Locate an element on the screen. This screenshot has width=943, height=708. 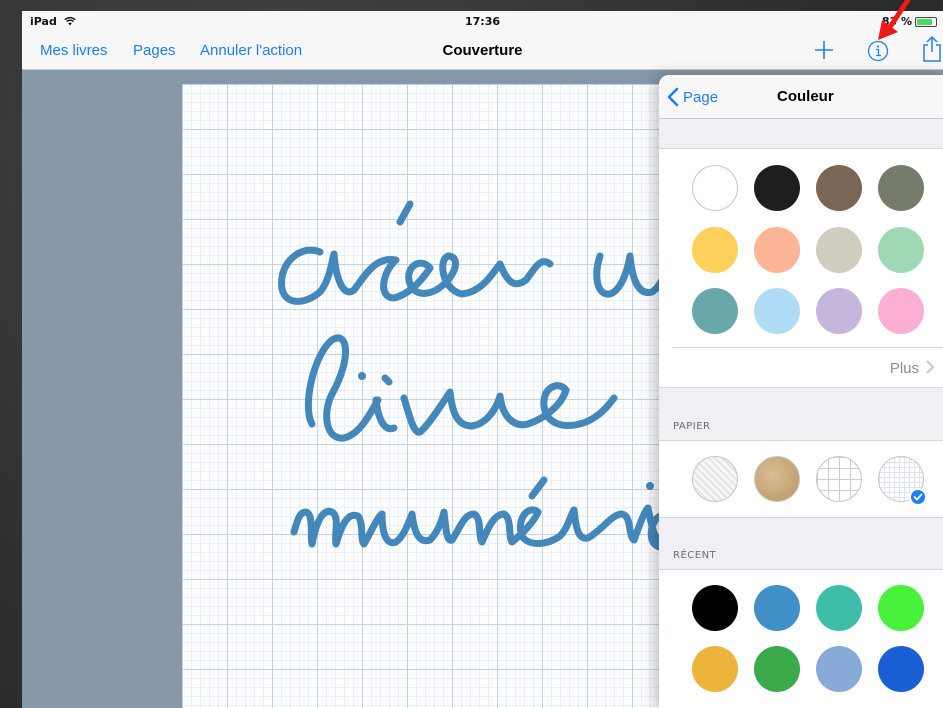
recent-group is located at coordinates (801, 638).